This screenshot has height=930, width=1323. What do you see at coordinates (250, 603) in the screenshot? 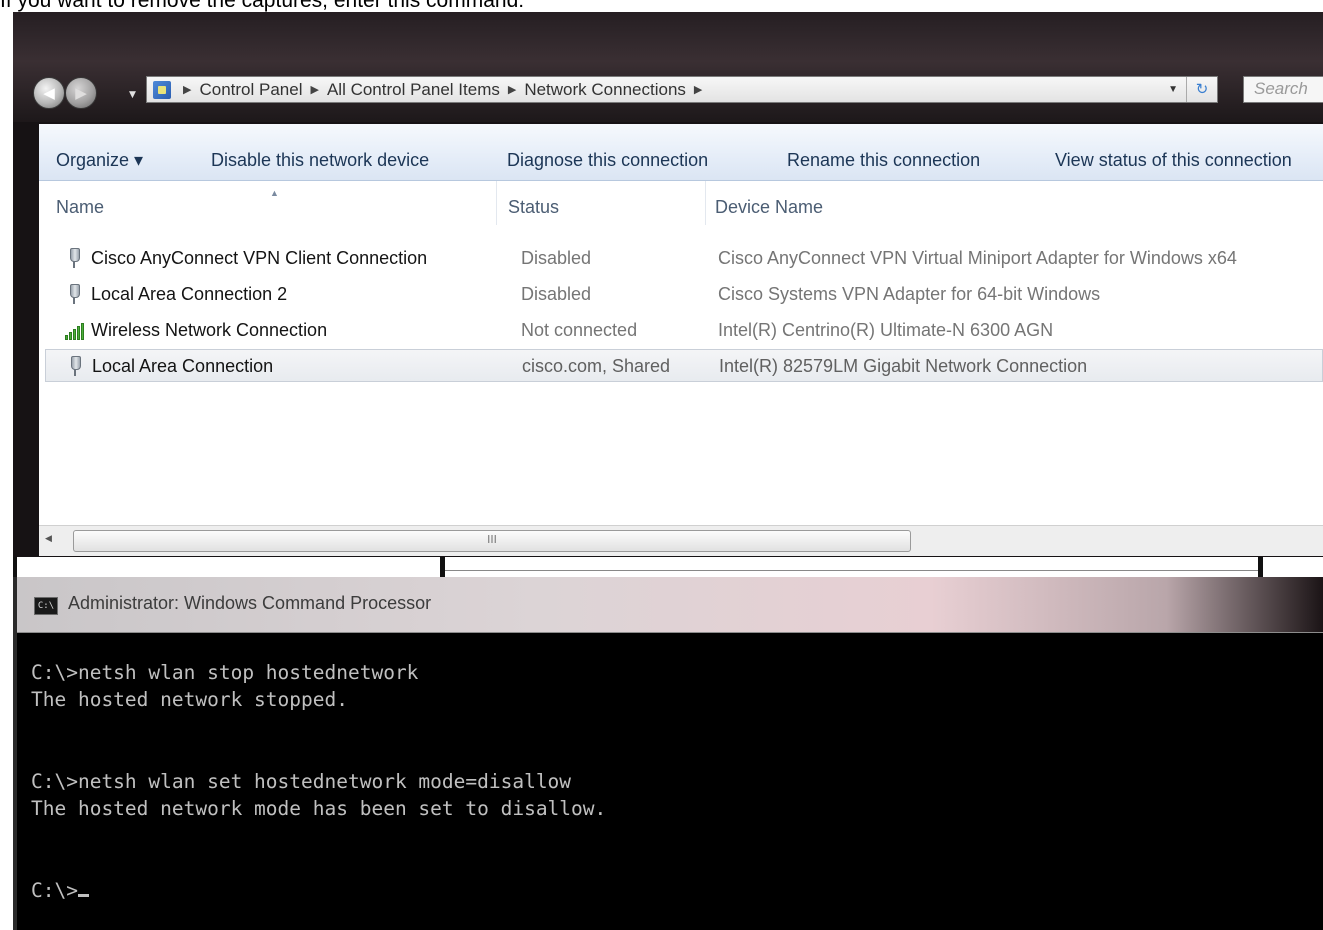
I see `command-prompt-title: Administrator: Windows Command Processor` at bounding box center [250, 603].